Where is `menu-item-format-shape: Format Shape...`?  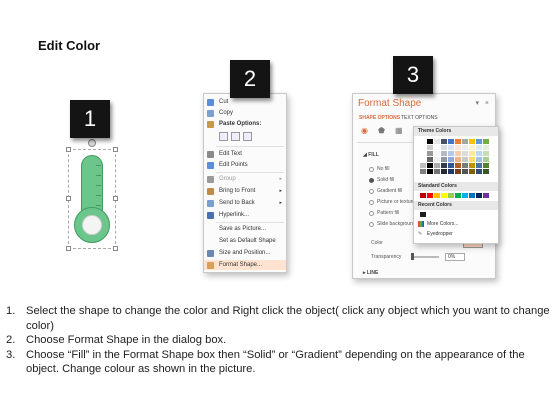 menu-item-format-shape: Format Shape... is located at coordinates (245, 265).